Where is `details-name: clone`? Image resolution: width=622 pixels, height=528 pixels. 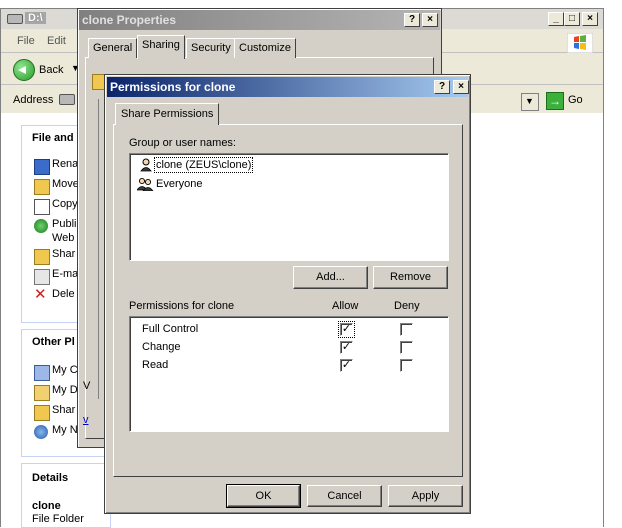 details-name: clone is located at coordinates (46, 506).